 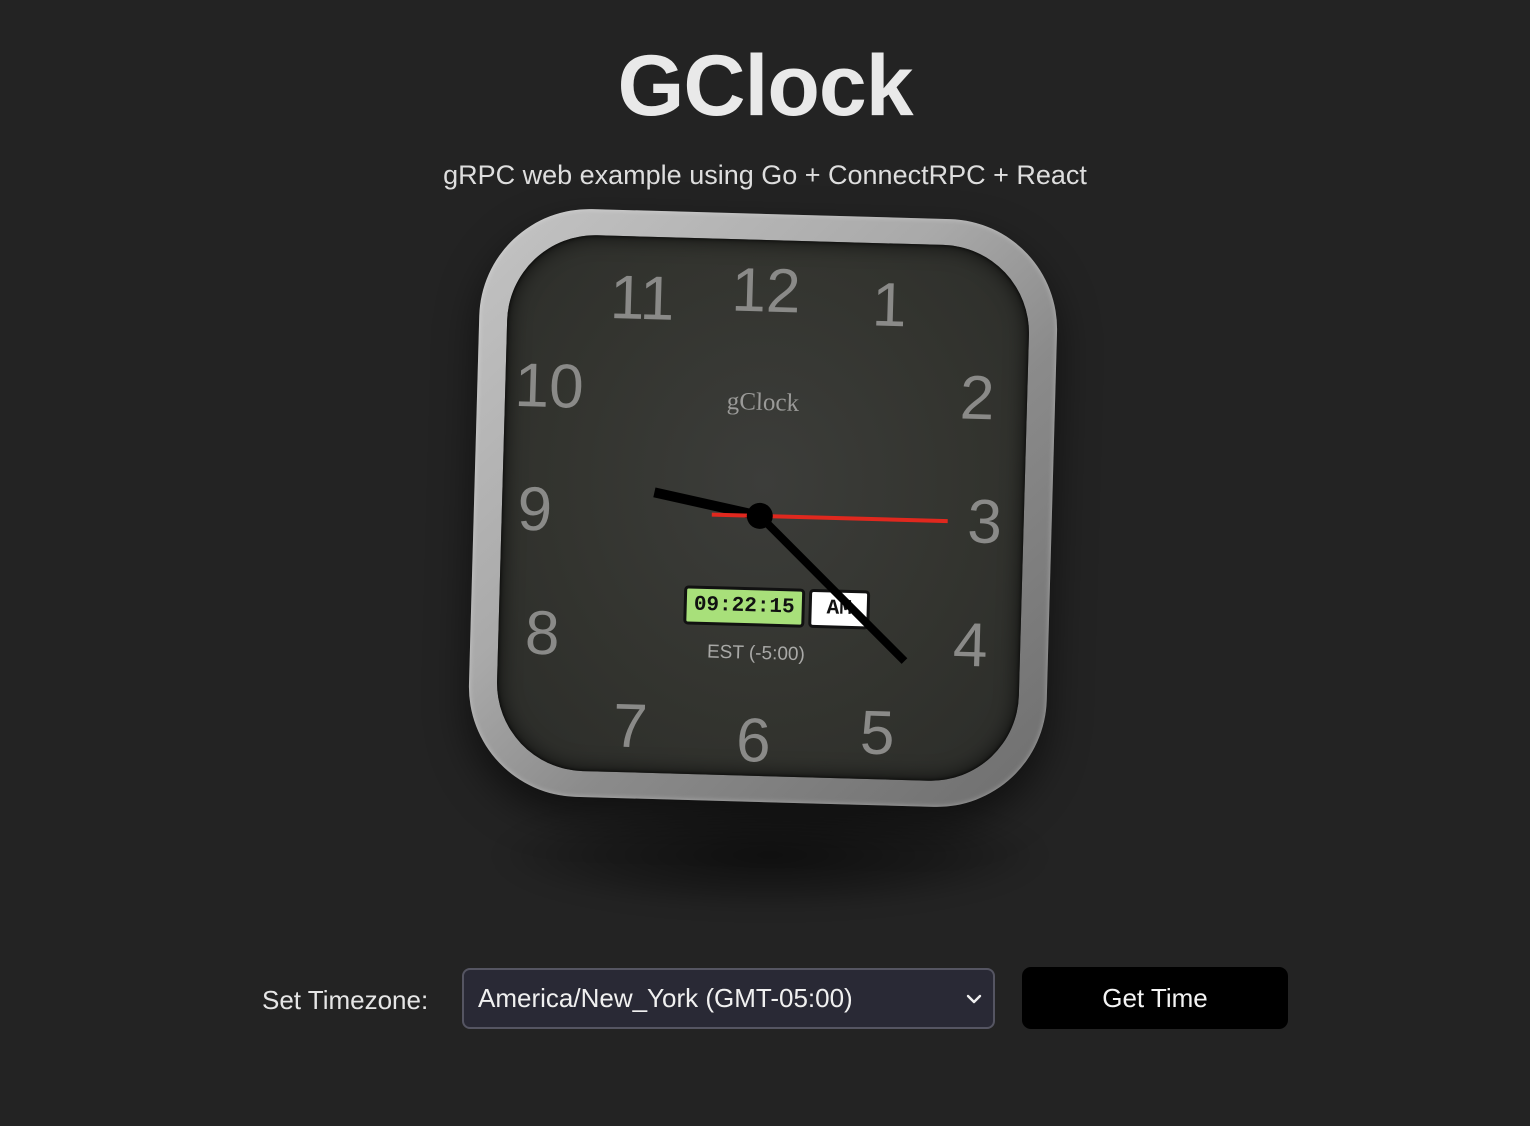 I want to click on clock-numeral-7: 7, so click(x=630, y=727).